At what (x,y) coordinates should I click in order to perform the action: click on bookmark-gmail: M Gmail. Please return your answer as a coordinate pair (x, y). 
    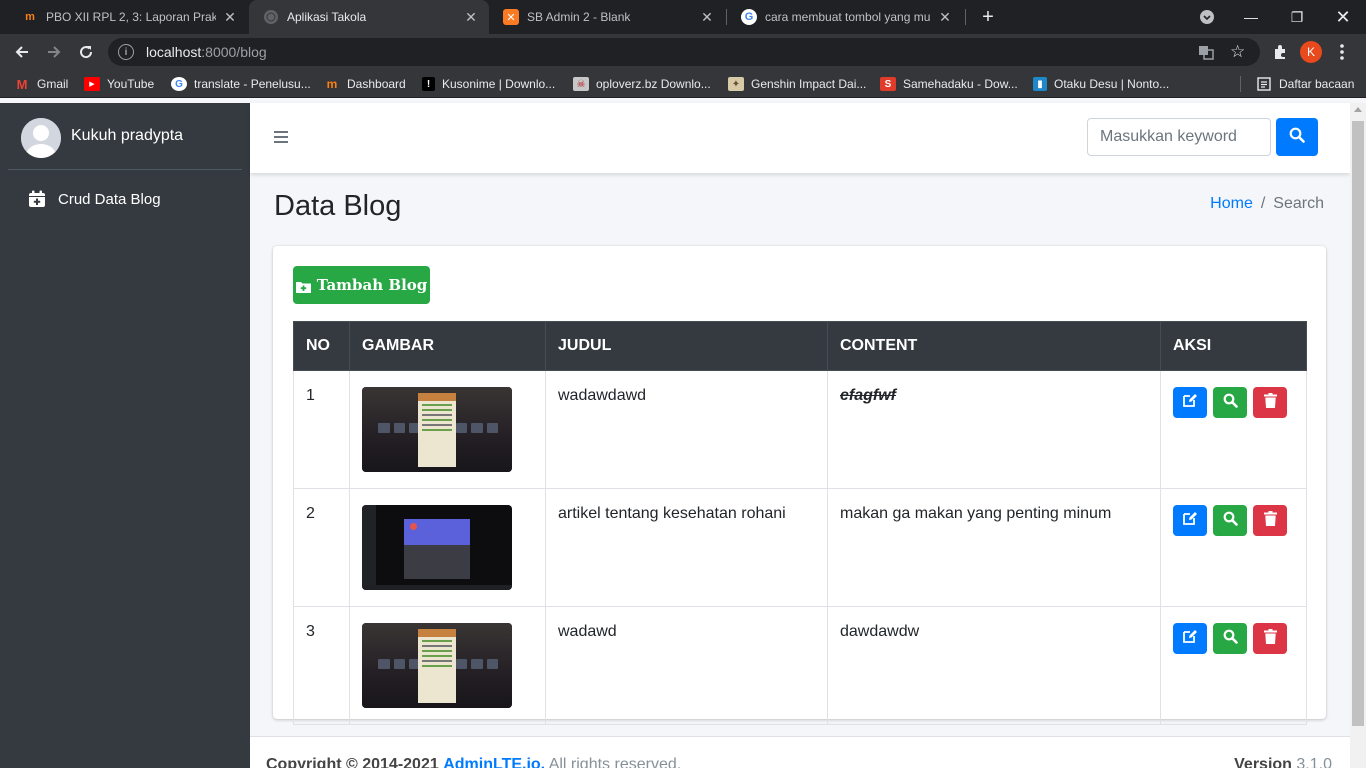
    Looking at the image, I should click on (41, 84).